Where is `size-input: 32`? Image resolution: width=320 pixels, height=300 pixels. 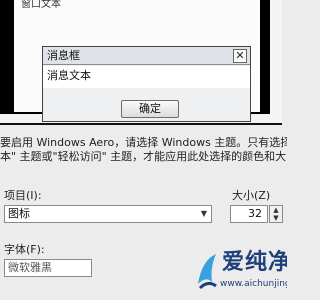 size-input: 32 is located at coordinates (249, 214).